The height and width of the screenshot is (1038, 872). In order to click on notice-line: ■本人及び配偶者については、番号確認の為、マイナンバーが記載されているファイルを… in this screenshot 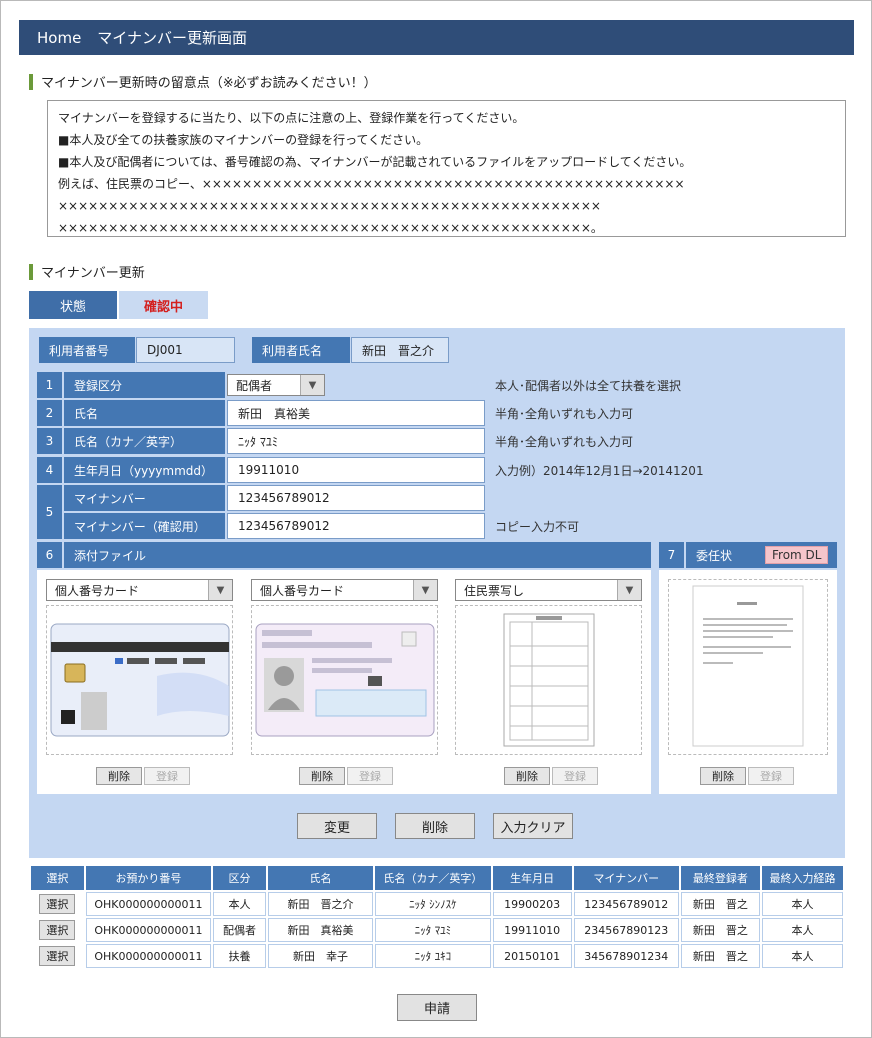, I will do `click(375, 162)`.